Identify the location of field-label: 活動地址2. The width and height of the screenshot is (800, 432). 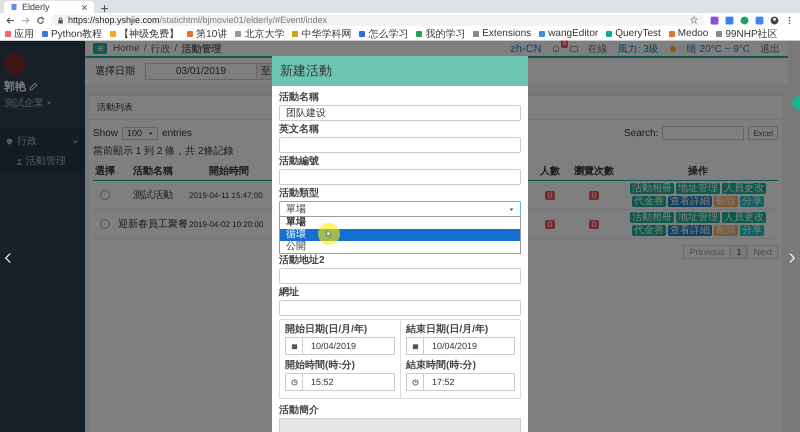
(302, 260).